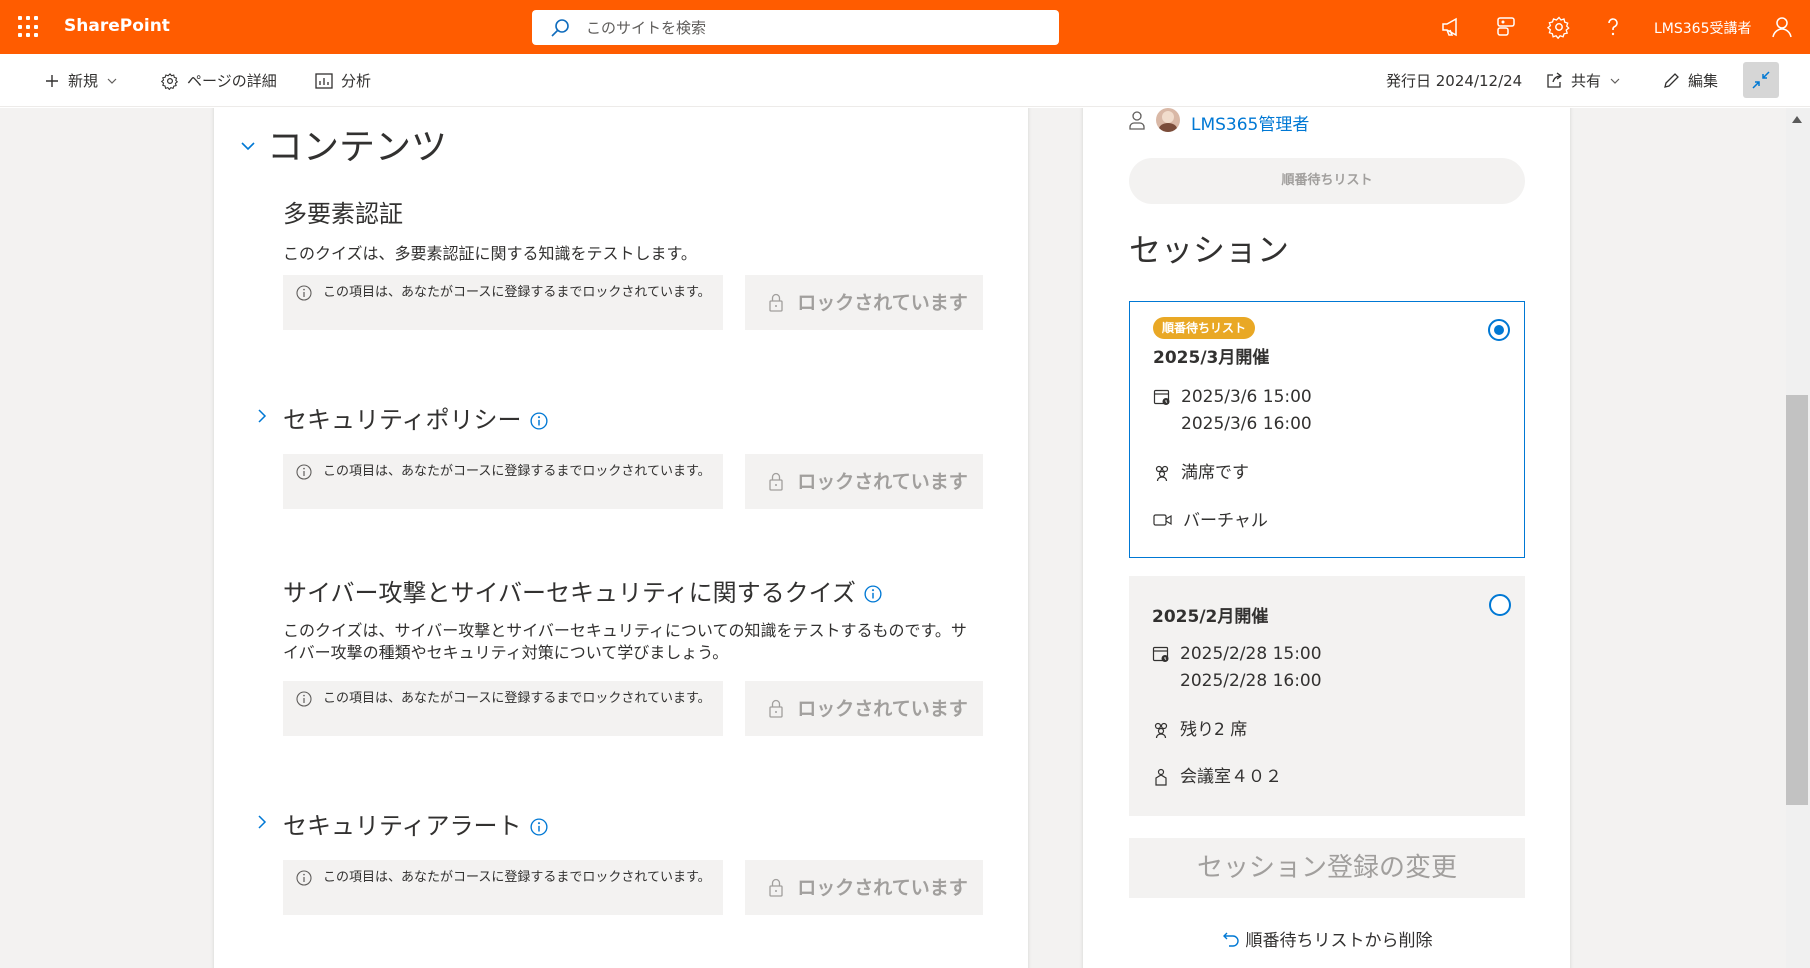 The image size is (1810, 968). I want to click on suite-header: SharePoint LMS365受講者, so click(905, 27).